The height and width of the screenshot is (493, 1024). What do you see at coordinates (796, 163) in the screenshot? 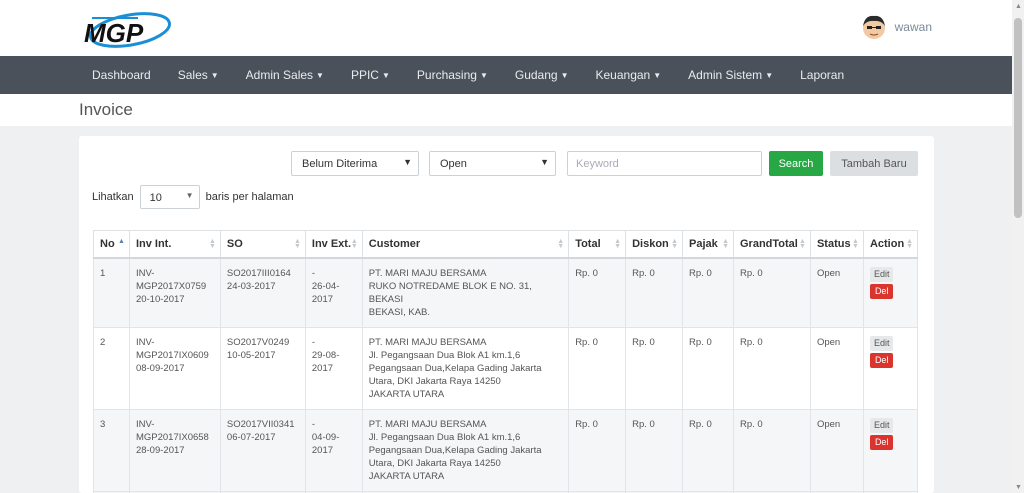
I see `search-button: Search` at bounding box center [796, 163].